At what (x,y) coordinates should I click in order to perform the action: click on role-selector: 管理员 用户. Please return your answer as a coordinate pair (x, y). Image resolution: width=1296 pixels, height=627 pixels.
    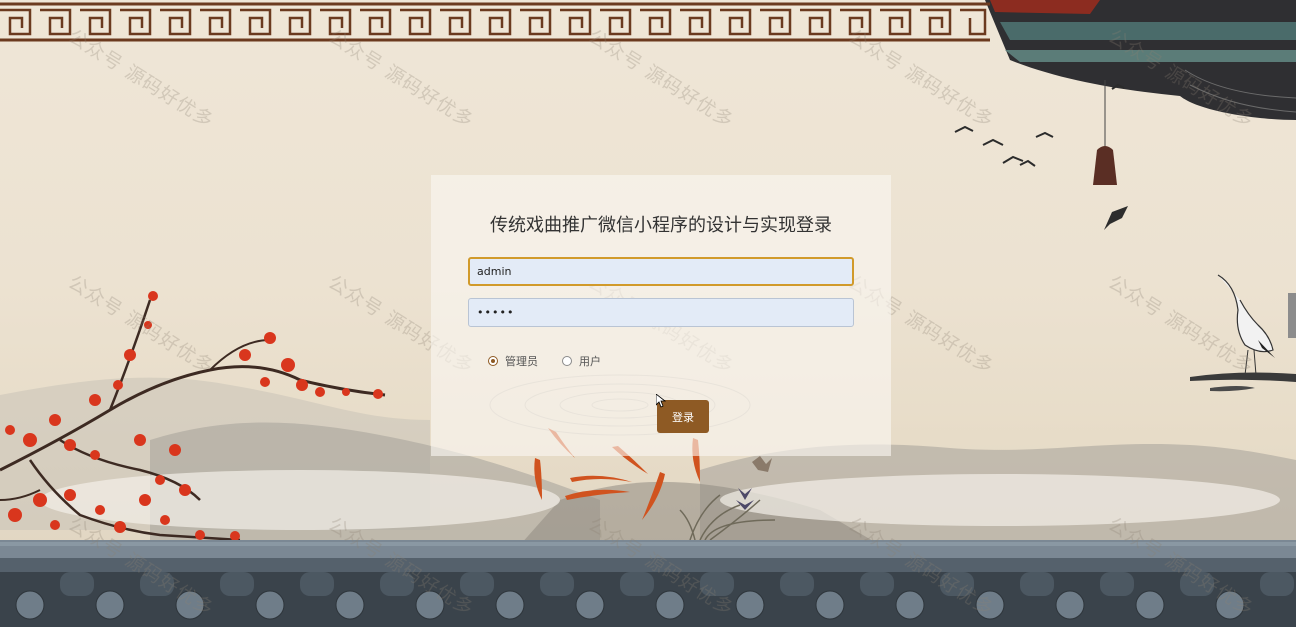
    Looking at the image, I should click on (556, 361).